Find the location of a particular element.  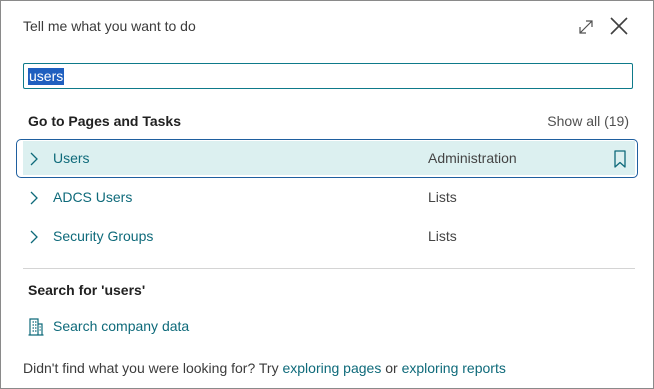

search-input-value: users is located at coordinates (46, 76).